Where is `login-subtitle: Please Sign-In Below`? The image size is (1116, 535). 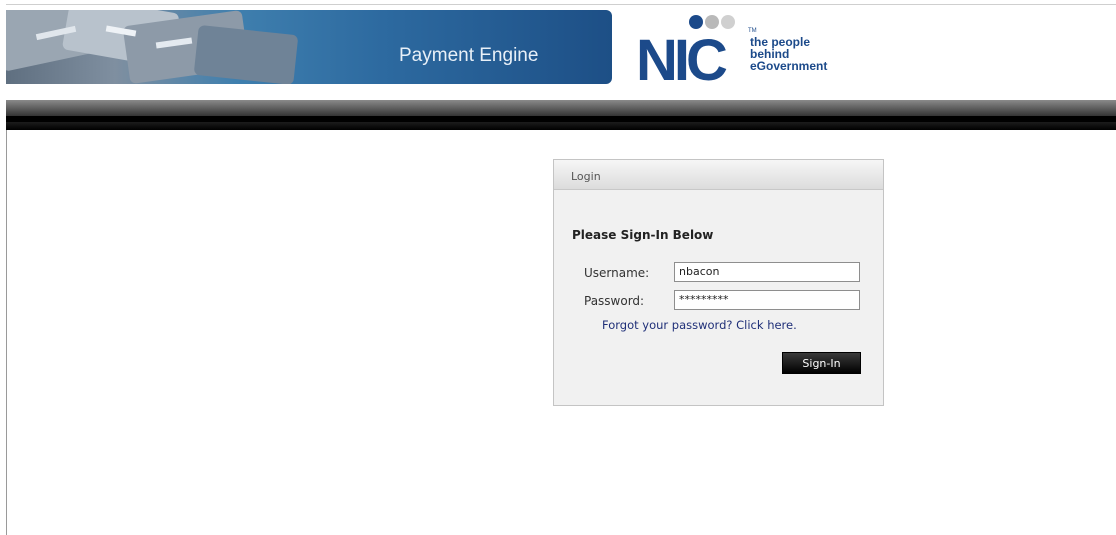
login-subtitle: Please Sign-In Below is located at coordinates (643, 235).